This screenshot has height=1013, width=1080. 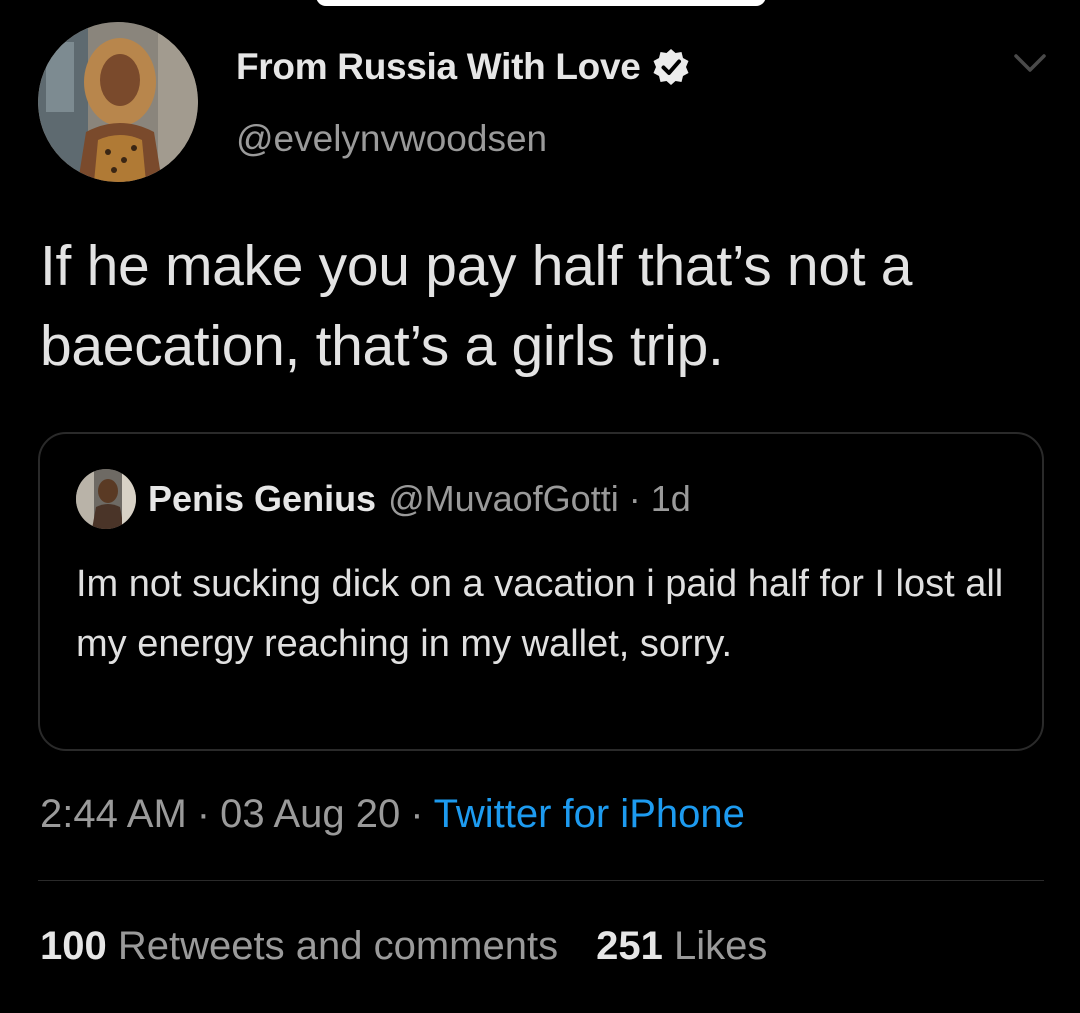 I want to click on quoted-author-avatar-image, so click(x=106, y=499).